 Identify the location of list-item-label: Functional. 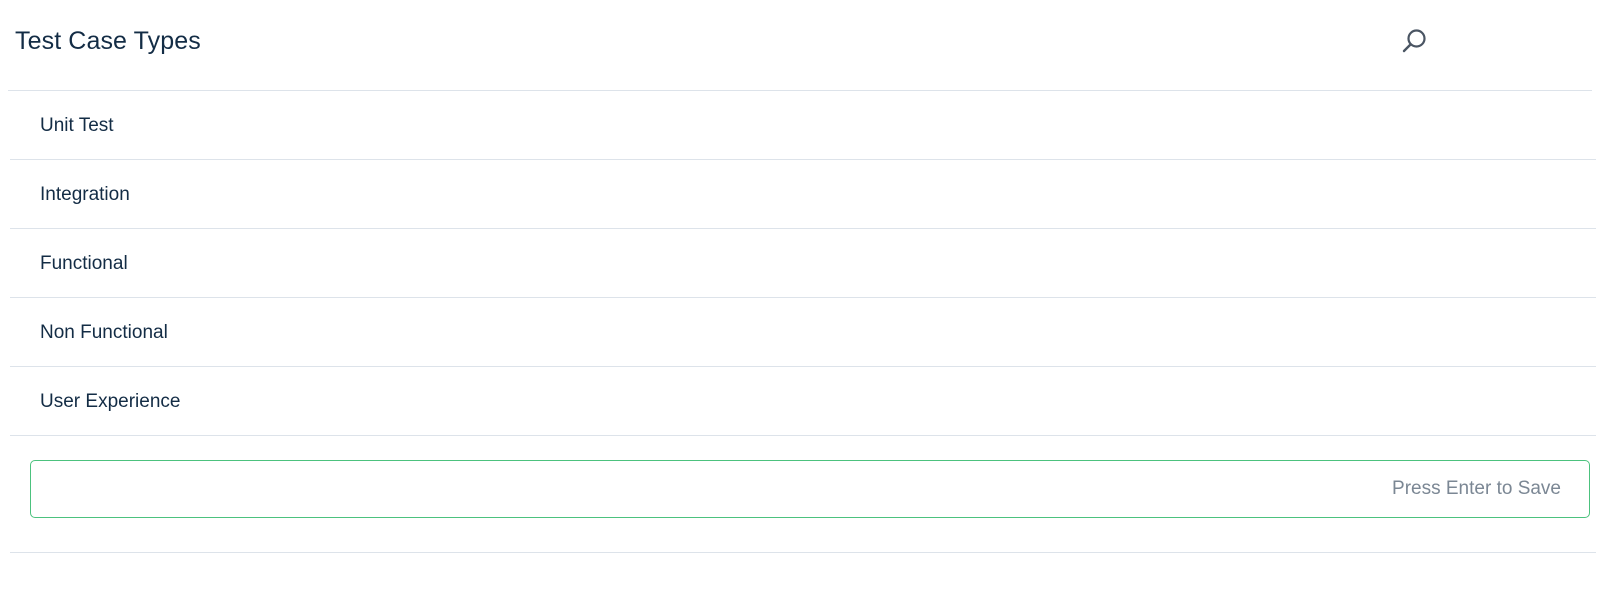
(84, 263).